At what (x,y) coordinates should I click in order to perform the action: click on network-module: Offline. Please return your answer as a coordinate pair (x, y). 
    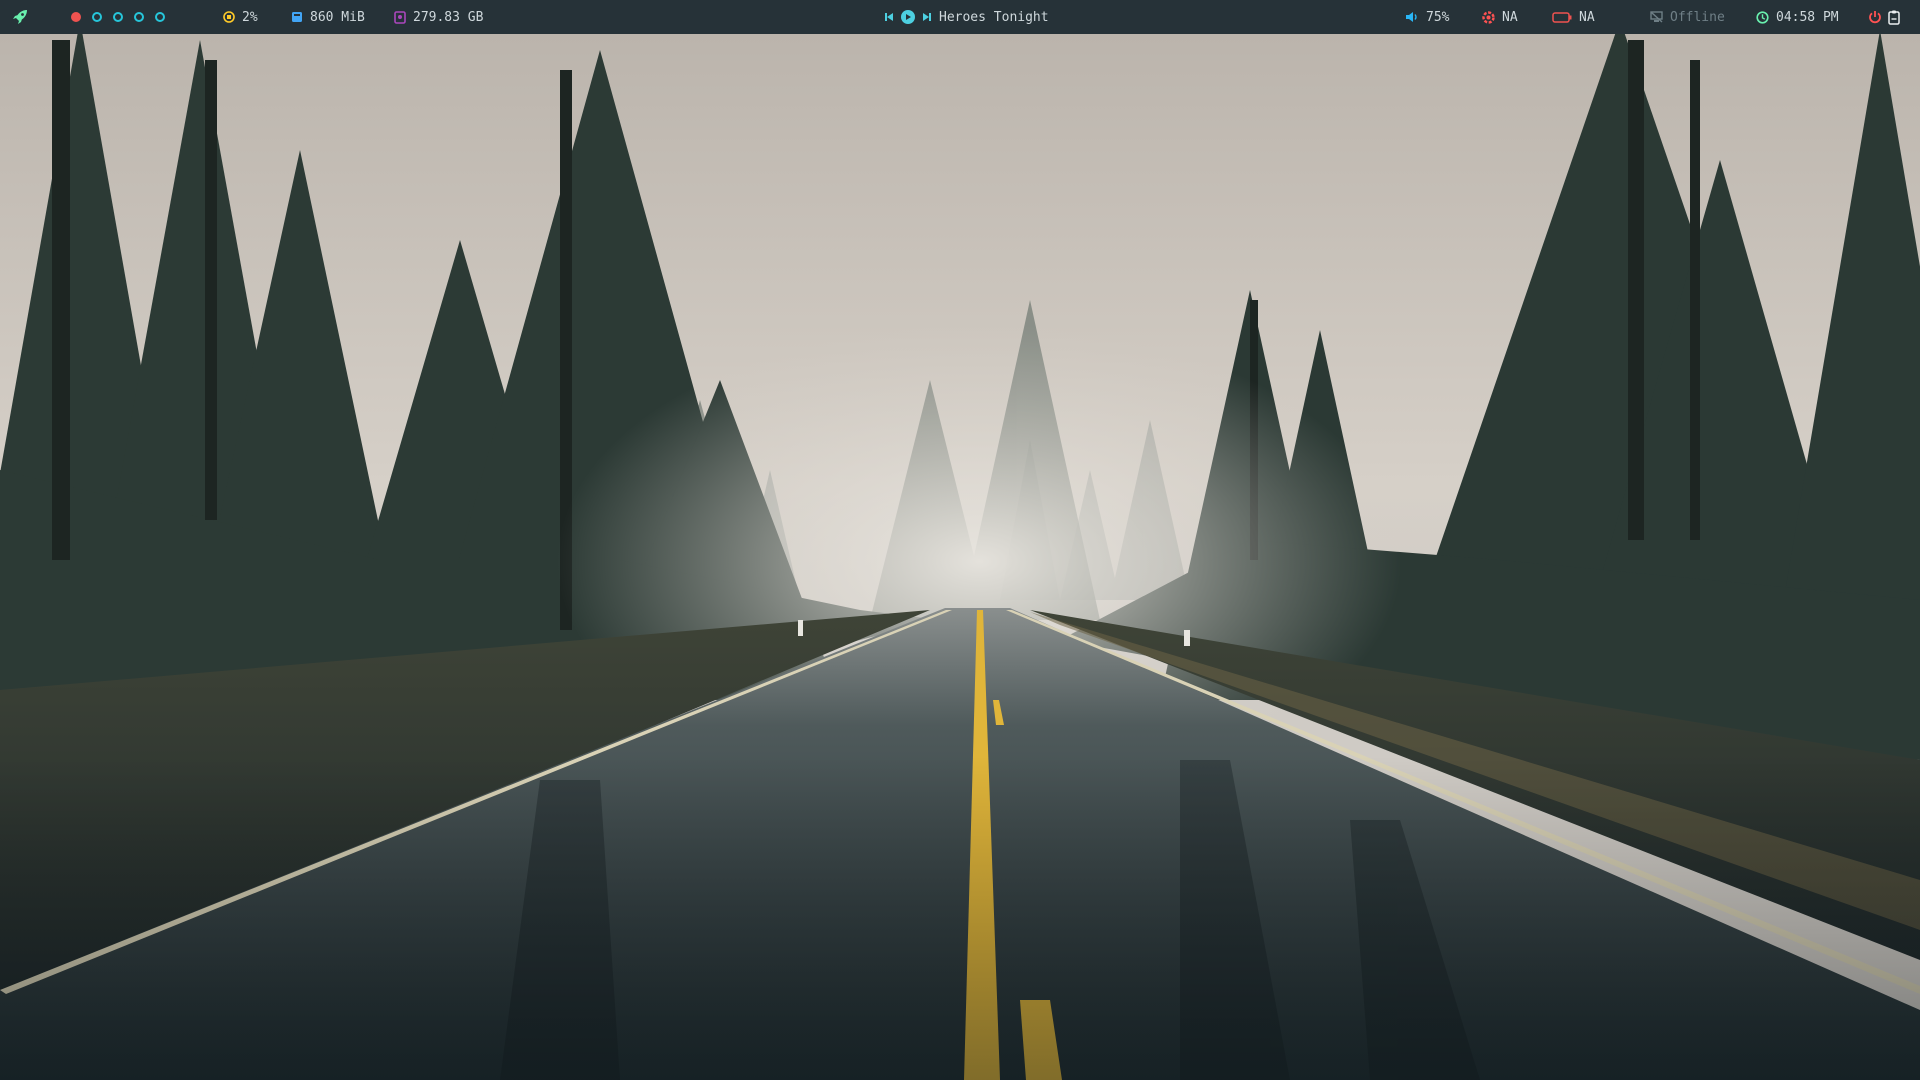
    Looking at the image, I should click on (1687, 17).